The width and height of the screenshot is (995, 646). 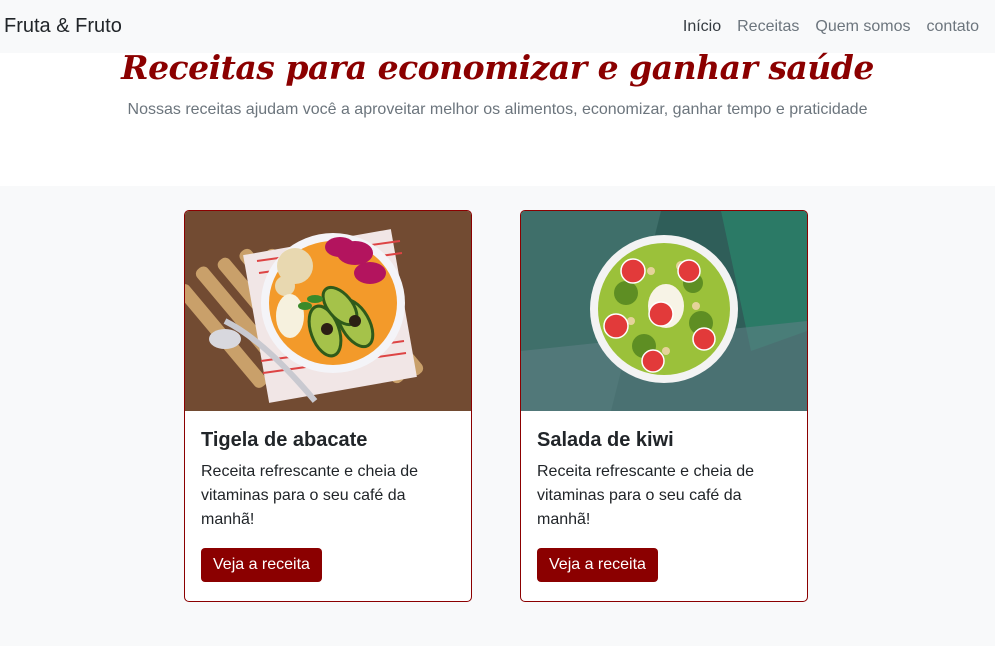 I want to click on nav-link-inicio: Início, so click(x=702, y=27).